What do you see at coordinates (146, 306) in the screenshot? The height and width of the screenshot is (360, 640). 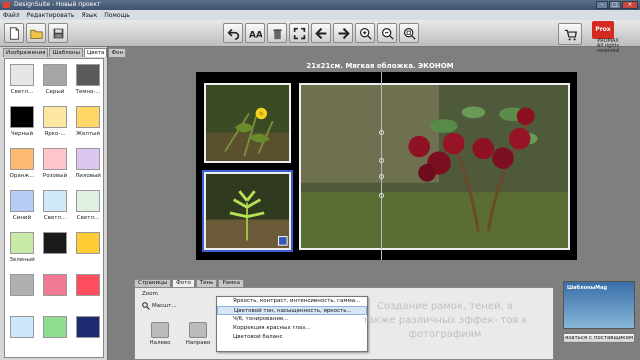 I see `magnifier-icon` at bounding box center [146, 306].